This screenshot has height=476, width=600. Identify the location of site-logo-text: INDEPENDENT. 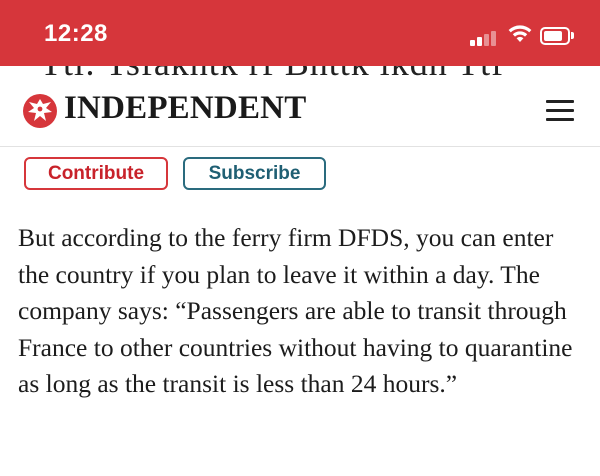
(185, 108).